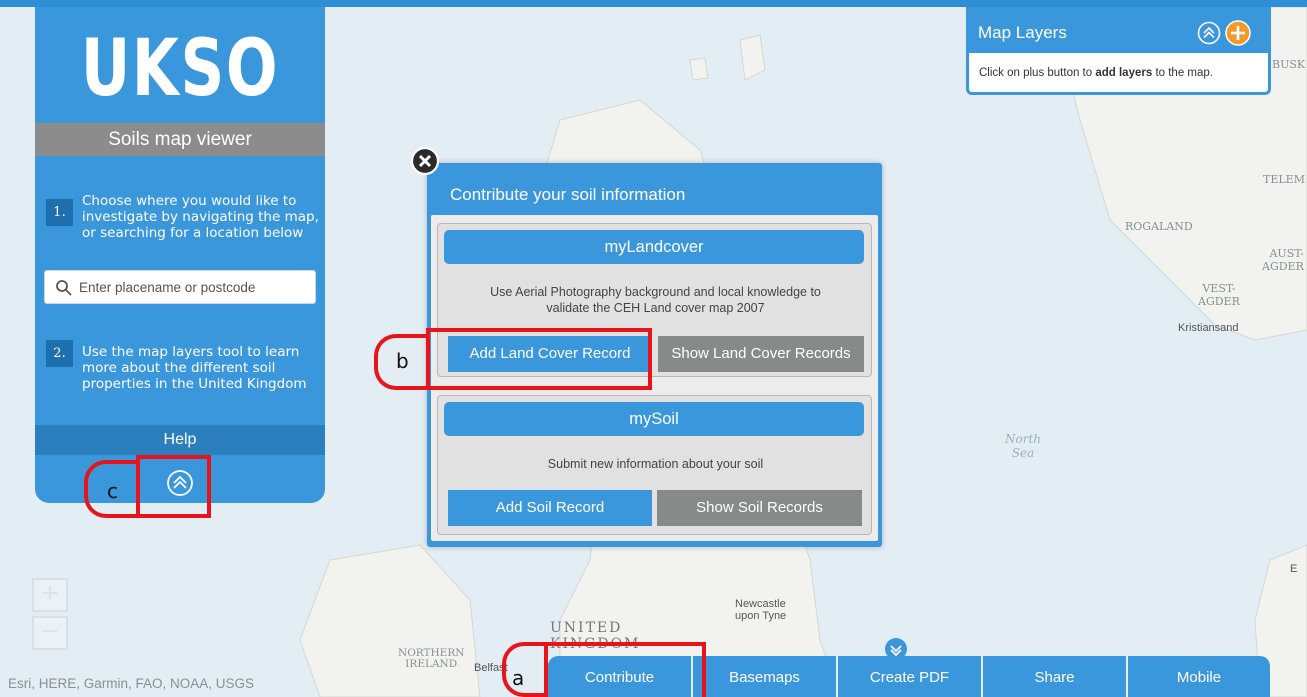  What do you see at coordinates (1219, 295) in the screenshot?
I see `map-label-vest-agder: VEST- AGDER` at bounding box center [1219, 295].